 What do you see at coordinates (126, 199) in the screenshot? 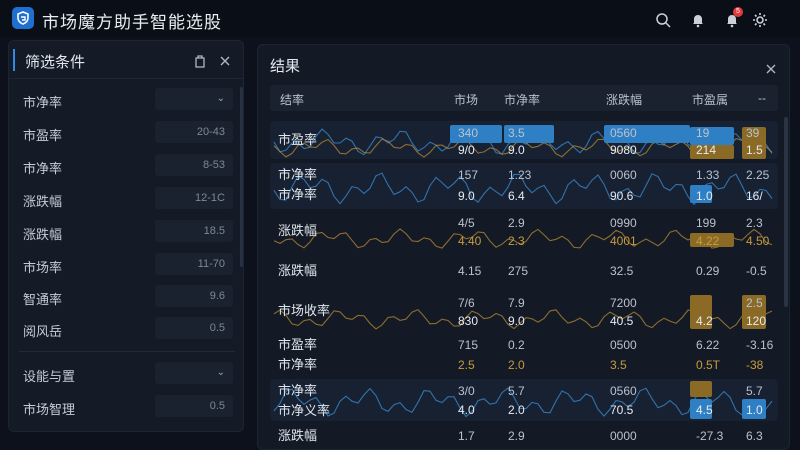
I see `filter-row: 涨跌幅 12-1C` at bounding box center [126, 199].